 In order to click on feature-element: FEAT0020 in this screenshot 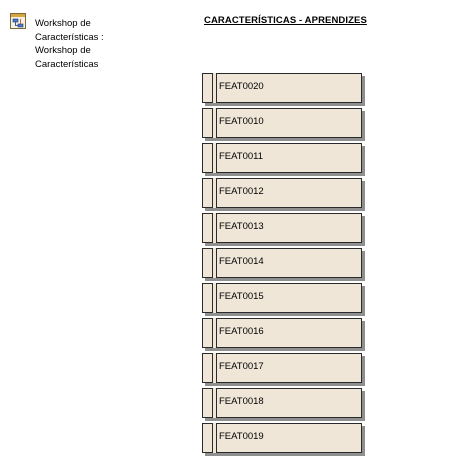, I will do `click(282, 88)`.